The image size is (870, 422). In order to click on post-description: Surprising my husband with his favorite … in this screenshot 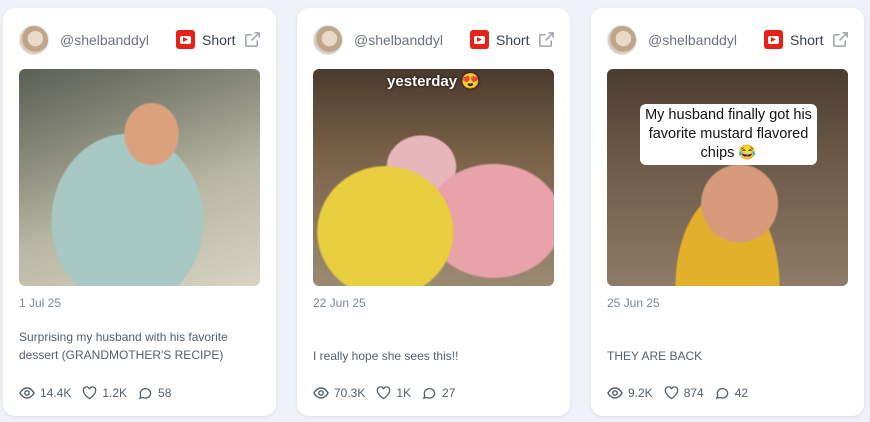, I will do `click(123, 346)`.